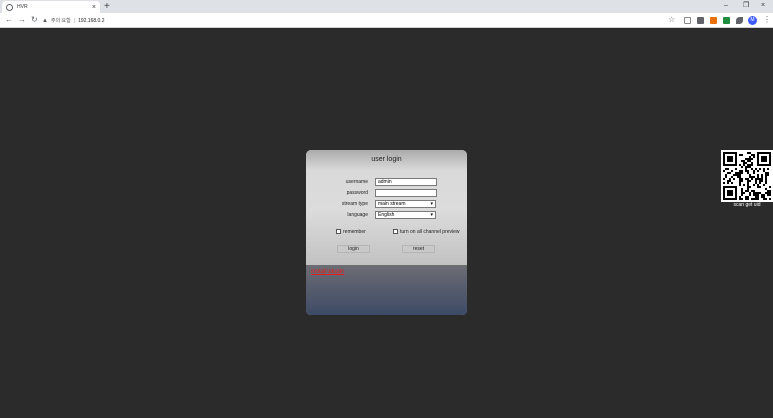 This screenshot has height=418, width=773. What do you see at coordinates (356, 182) in the screenshot?
I see `username-label: username` at bounding box center [356, 182].